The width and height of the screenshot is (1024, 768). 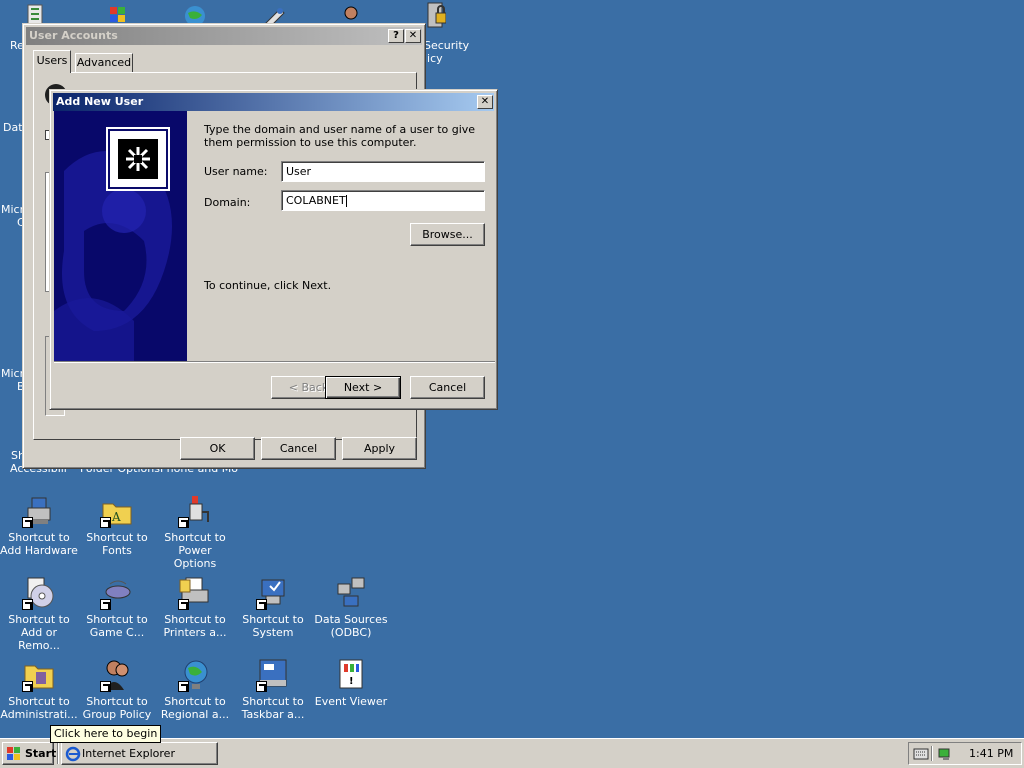 What do you see at coordinates (351, 675) in the screenshot?
I see `event-viewer-icon: !` at bounding box center [351, 675].